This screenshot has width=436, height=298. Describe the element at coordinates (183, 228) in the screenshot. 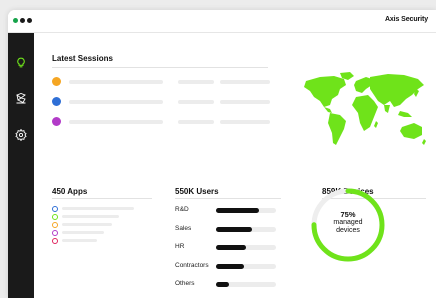

I see `user-group-label: Sales` at that location.